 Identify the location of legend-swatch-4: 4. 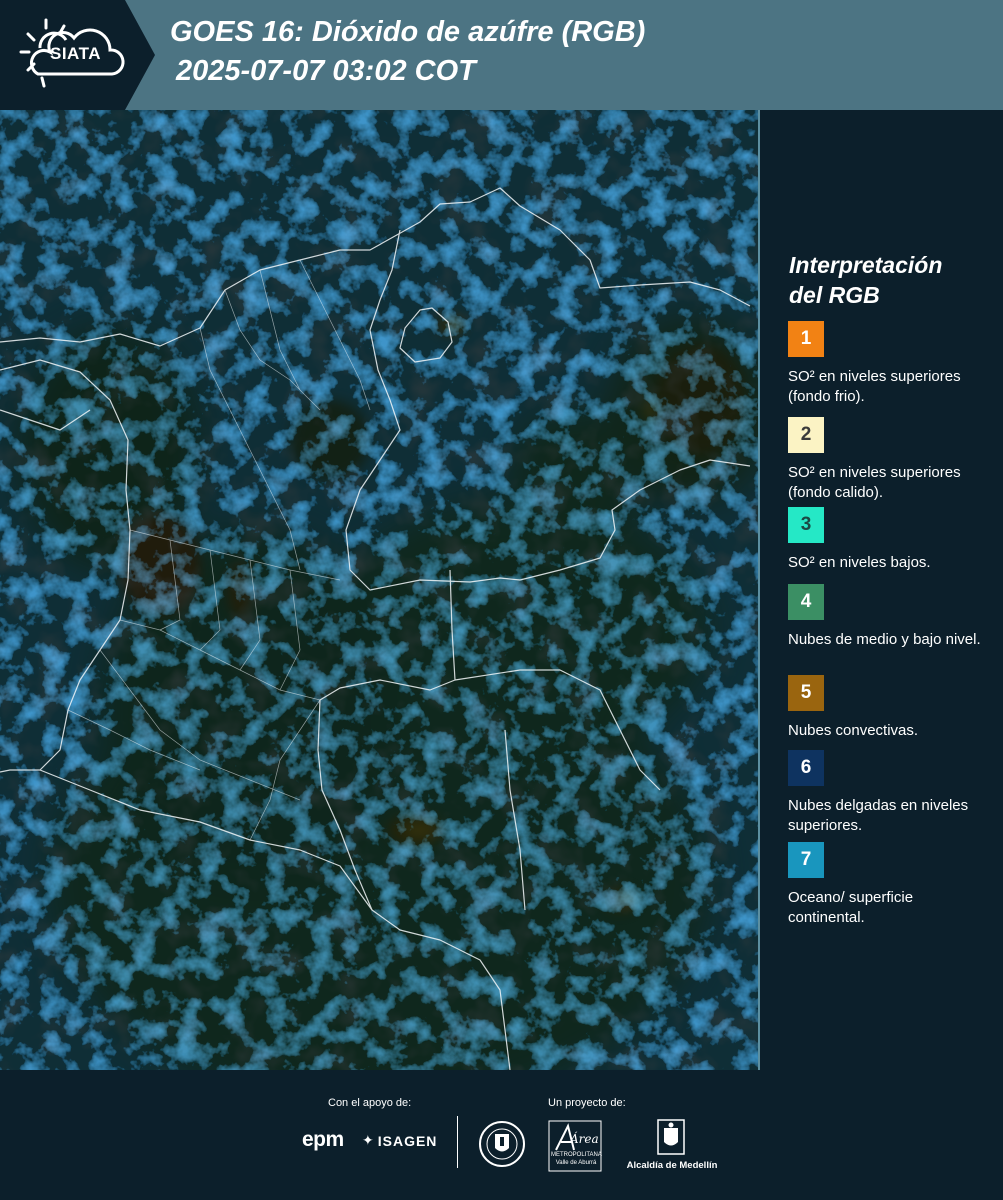
(806, 602).